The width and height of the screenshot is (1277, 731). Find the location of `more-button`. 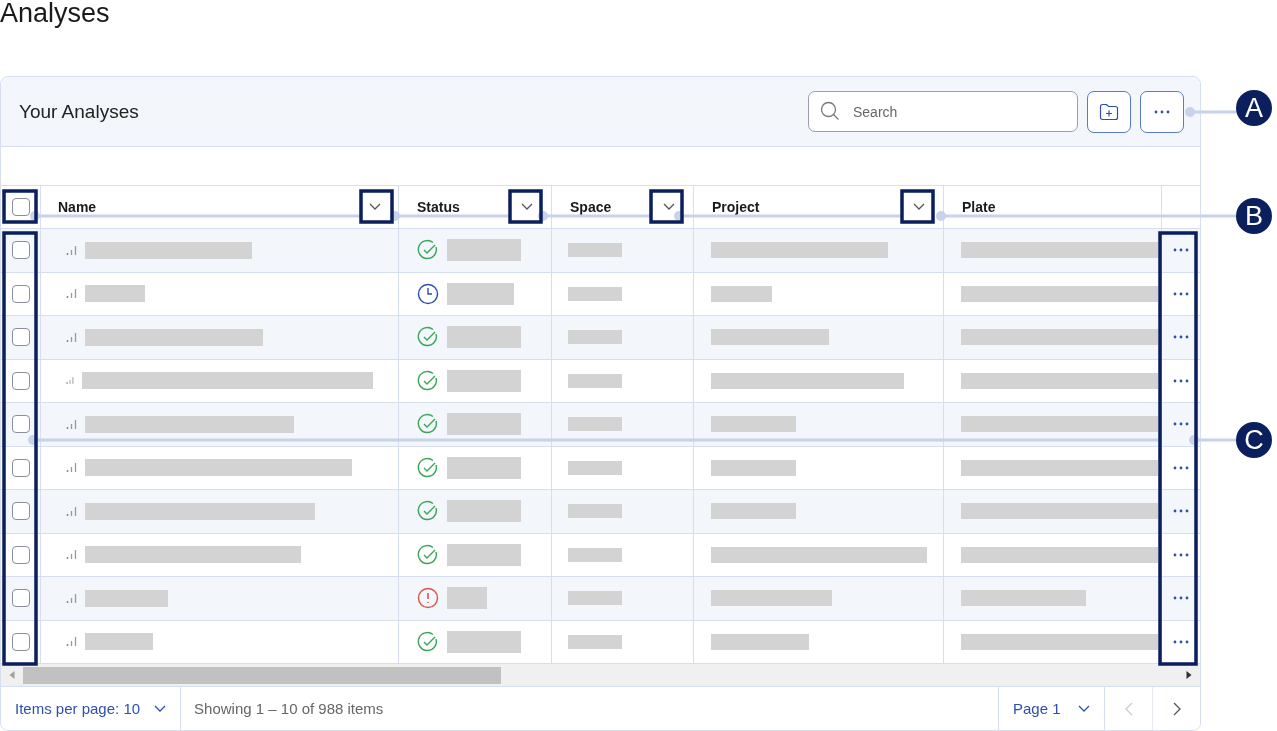

more-button is located at coordinates (1162, 111).